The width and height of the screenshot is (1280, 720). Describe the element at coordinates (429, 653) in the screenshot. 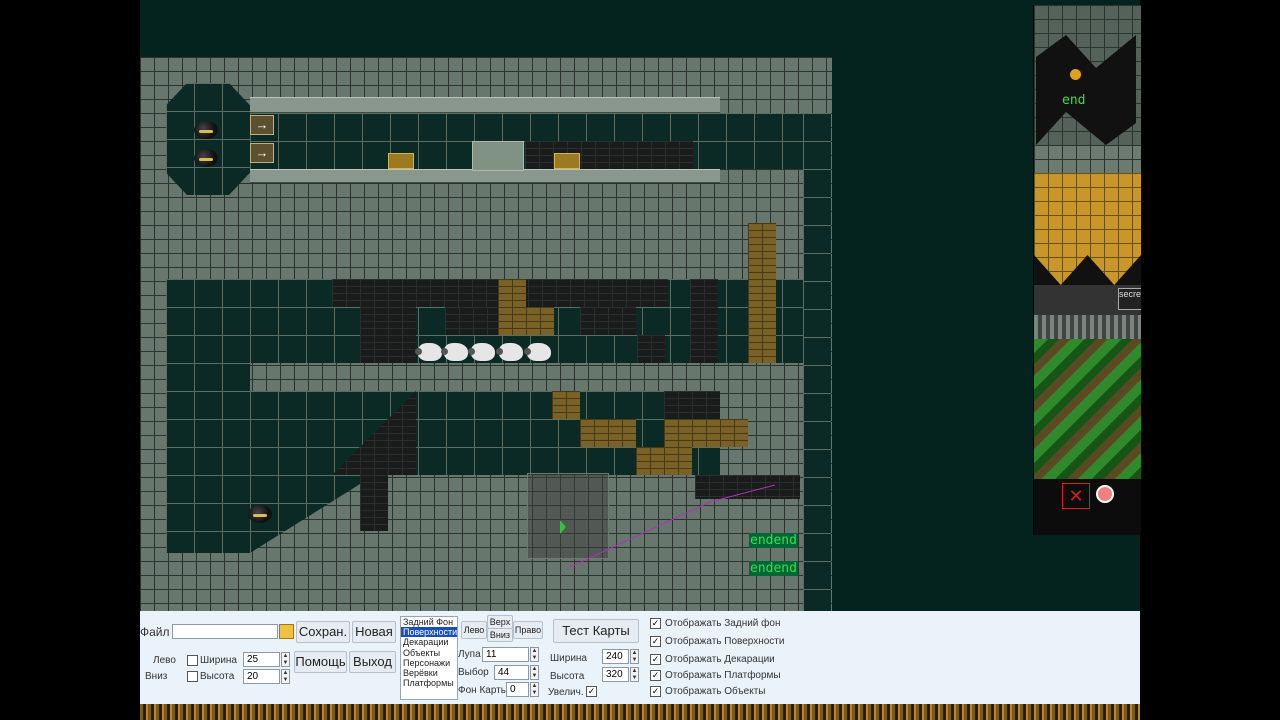

I see `layer-item: Объекты` at that location.